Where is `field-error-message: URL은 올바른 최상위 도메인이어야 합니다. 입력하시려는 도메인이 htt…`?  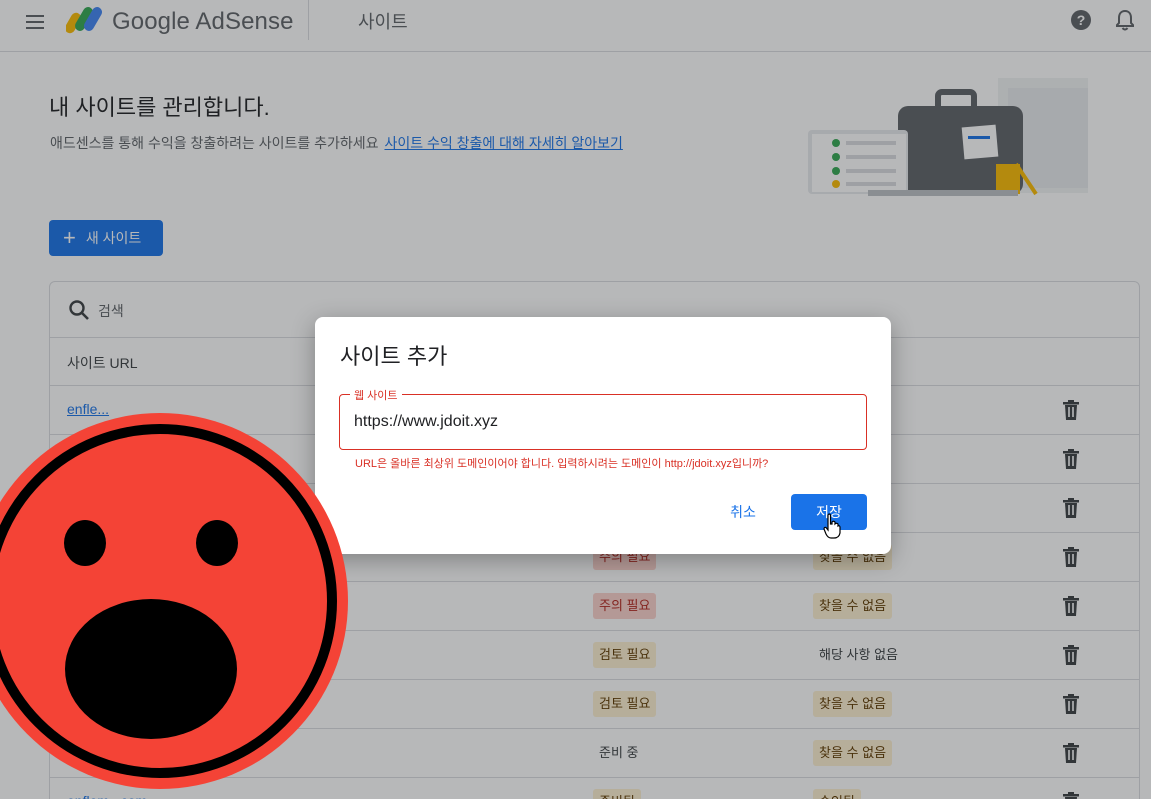
field-error-message: URL은 올바른 최상위 도메인이어야 합니다. 입력하시려는 도메인이 htt… is located at coordinates (562, 464).